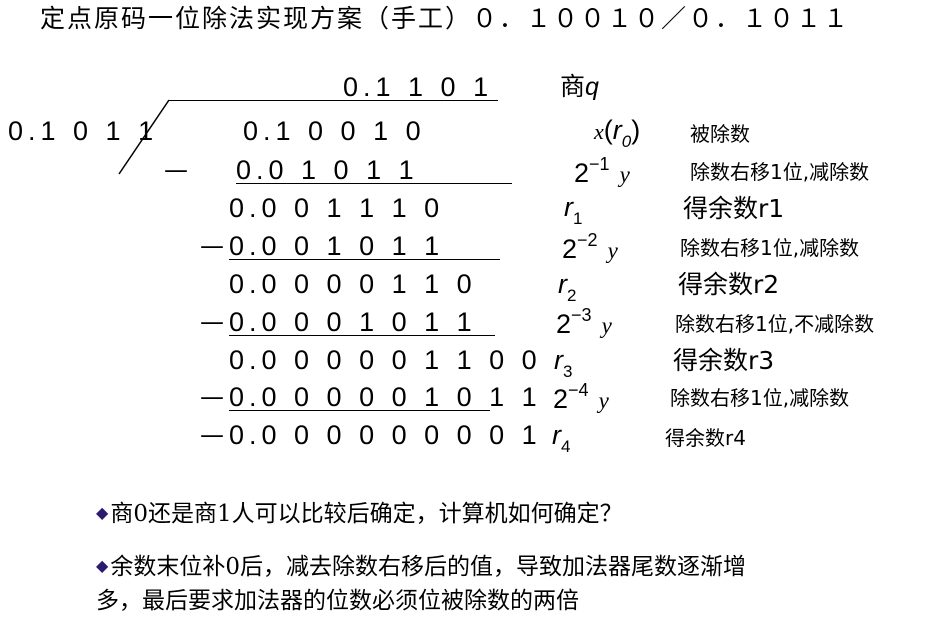 The height and width of the screenshot is (622, 944). What do you see at coordinates (579, 86) in the screenshot?
I see `quotient-label: 商q` at bounding box center [579, 86].